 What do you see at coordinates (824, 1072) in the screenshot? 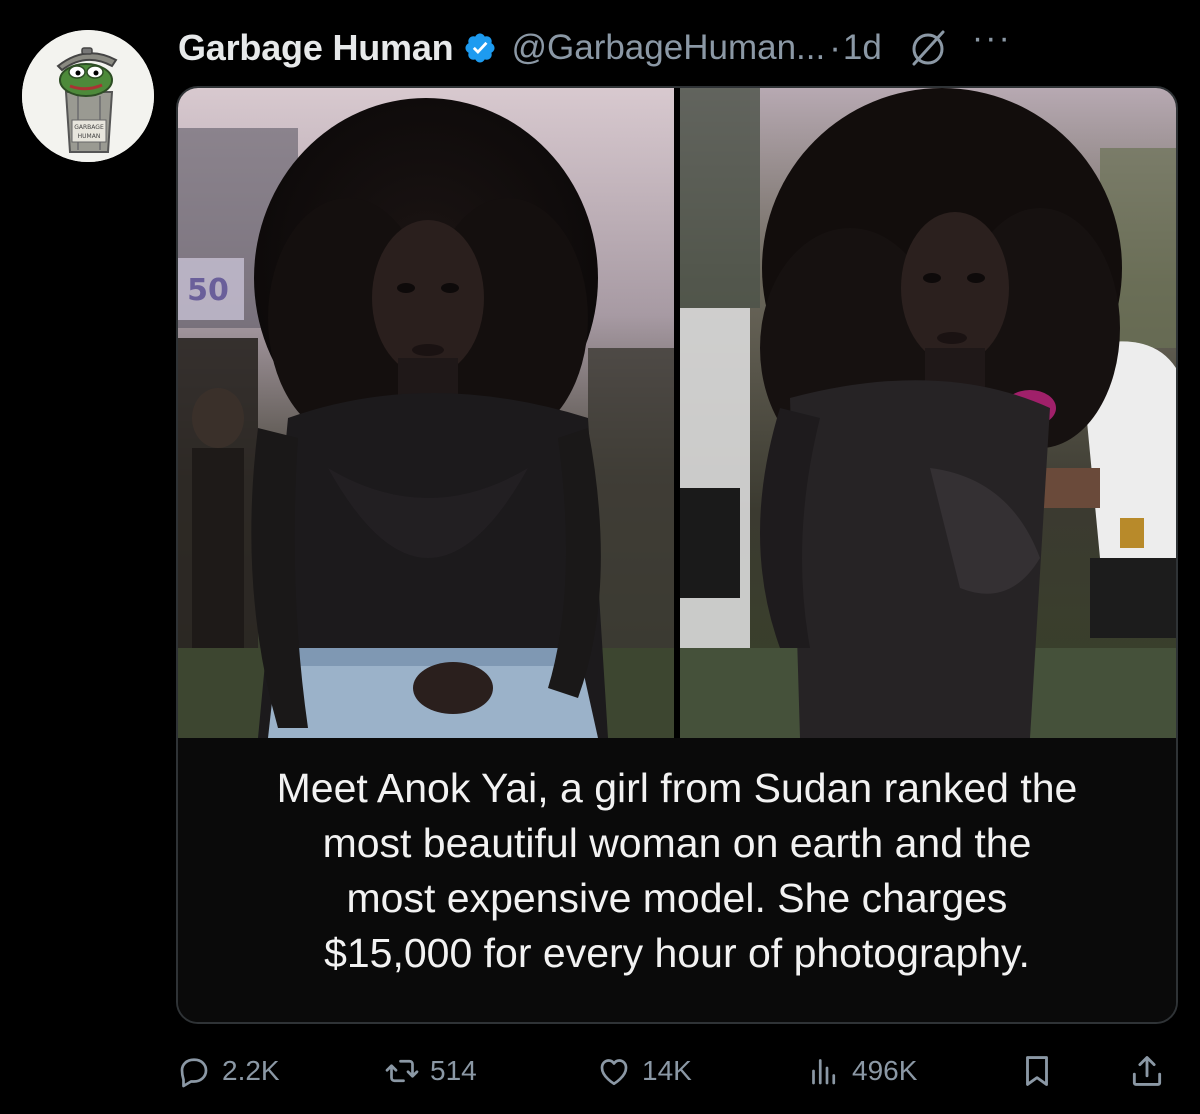
I see `views-icon` at bounding box center [824, 1072].